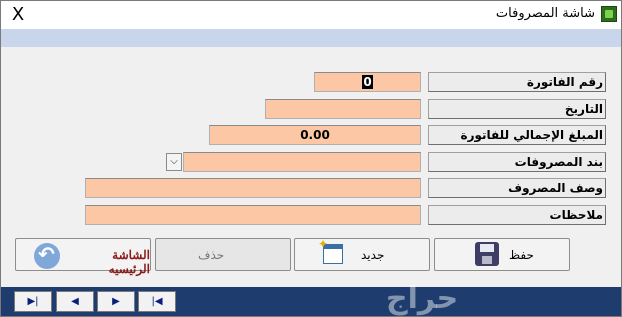  Describe the element at coordinates (116, 301) in the screenshot. I see `previous-record-button: ▶` at that location.